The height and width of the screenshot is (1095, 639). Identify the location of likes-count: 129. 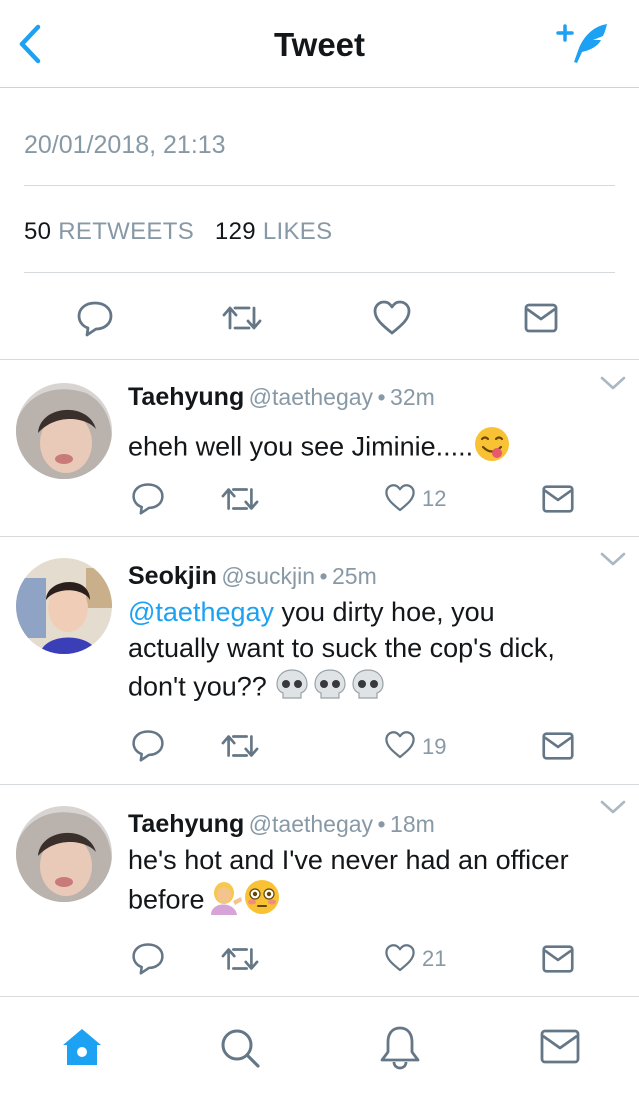
(235, 231).